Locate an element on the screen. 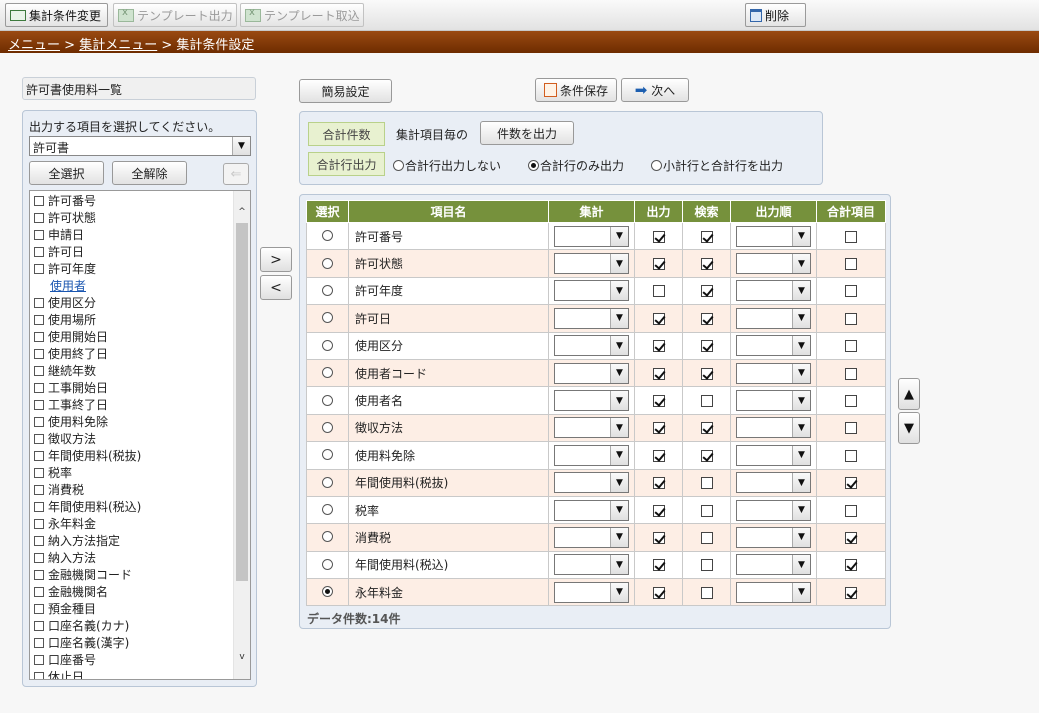 The height and width of the screenshot is (713, 1039). listbox-scrollbar: ^ v is located at coordinates (241, 435).